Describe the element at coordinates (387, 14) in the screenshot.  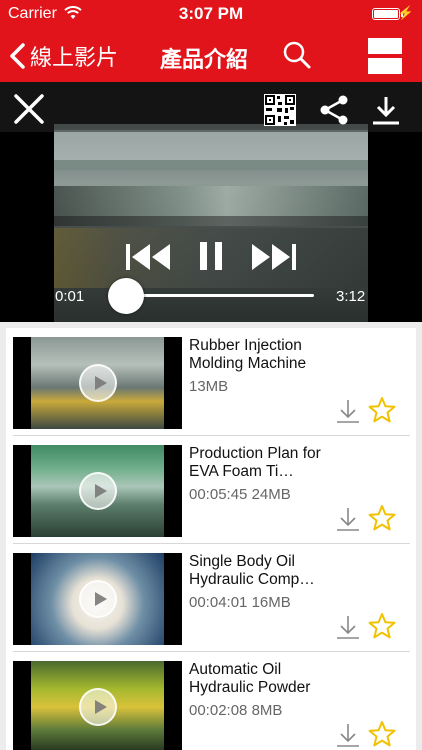
I see `battery-icon` at that location.